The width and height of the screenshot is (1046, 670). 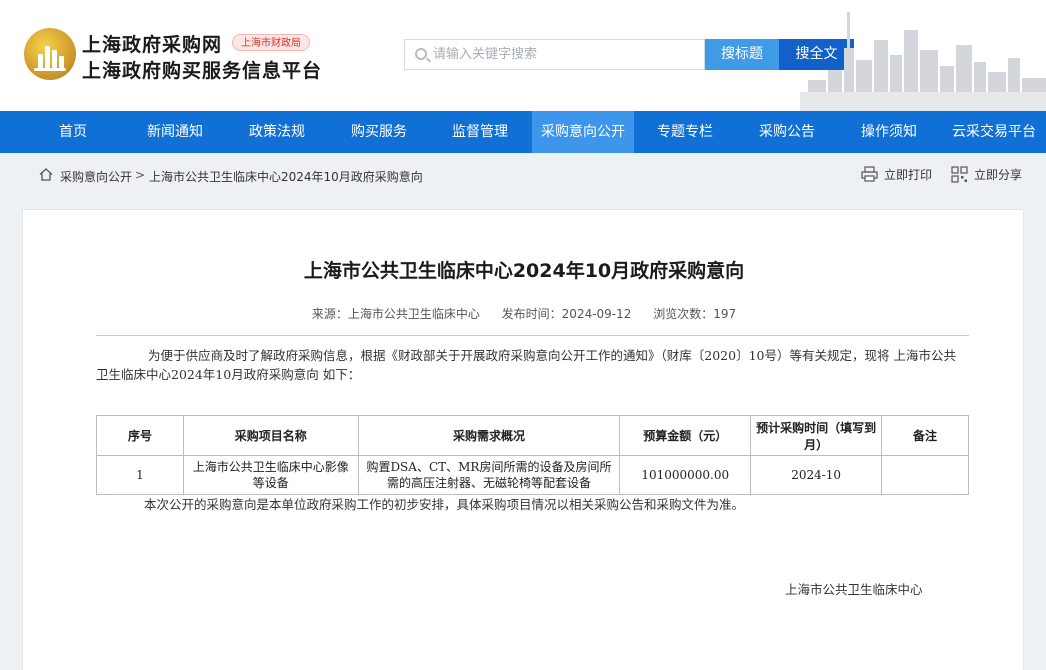 I want to click on site-logo, so click(x=50, y=54).